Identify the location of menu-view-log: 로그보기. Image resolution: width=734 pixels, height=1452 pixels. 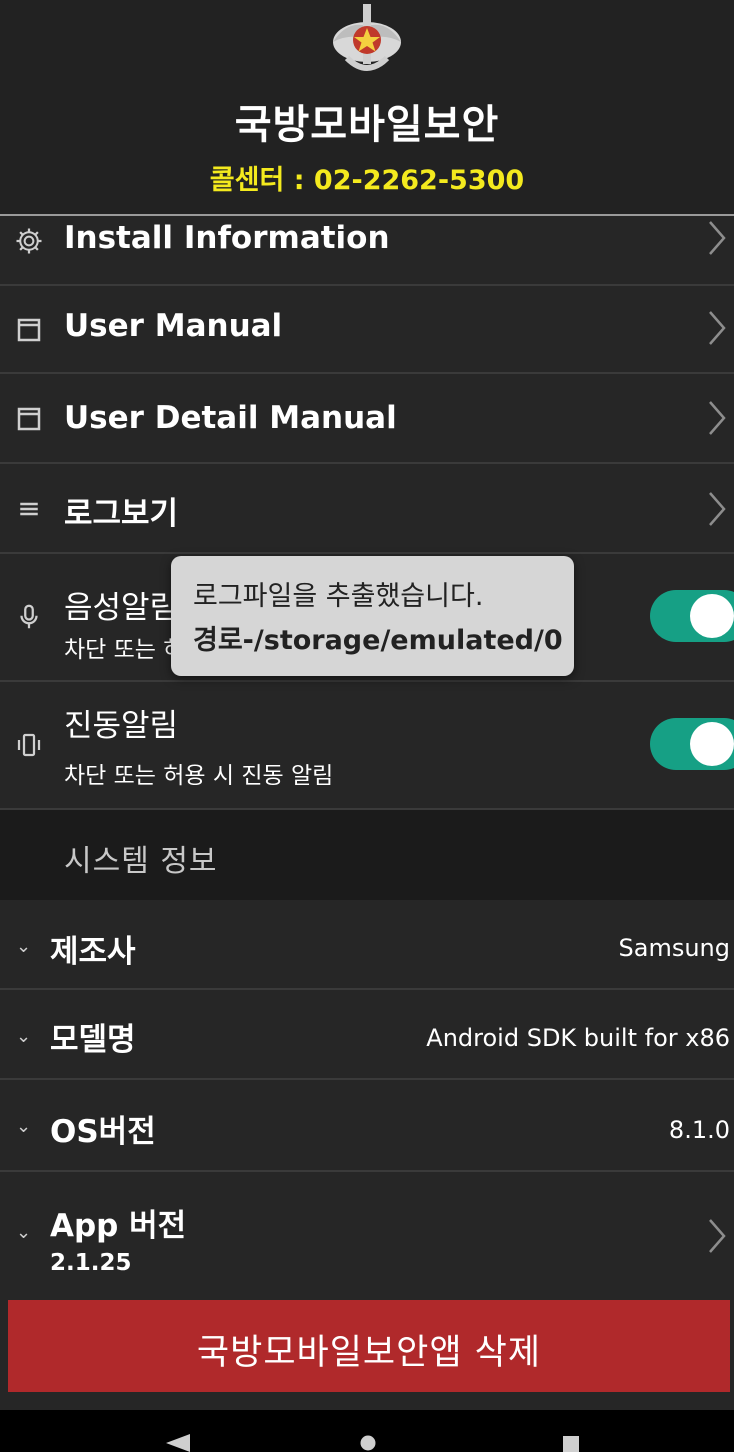
(367, 509).